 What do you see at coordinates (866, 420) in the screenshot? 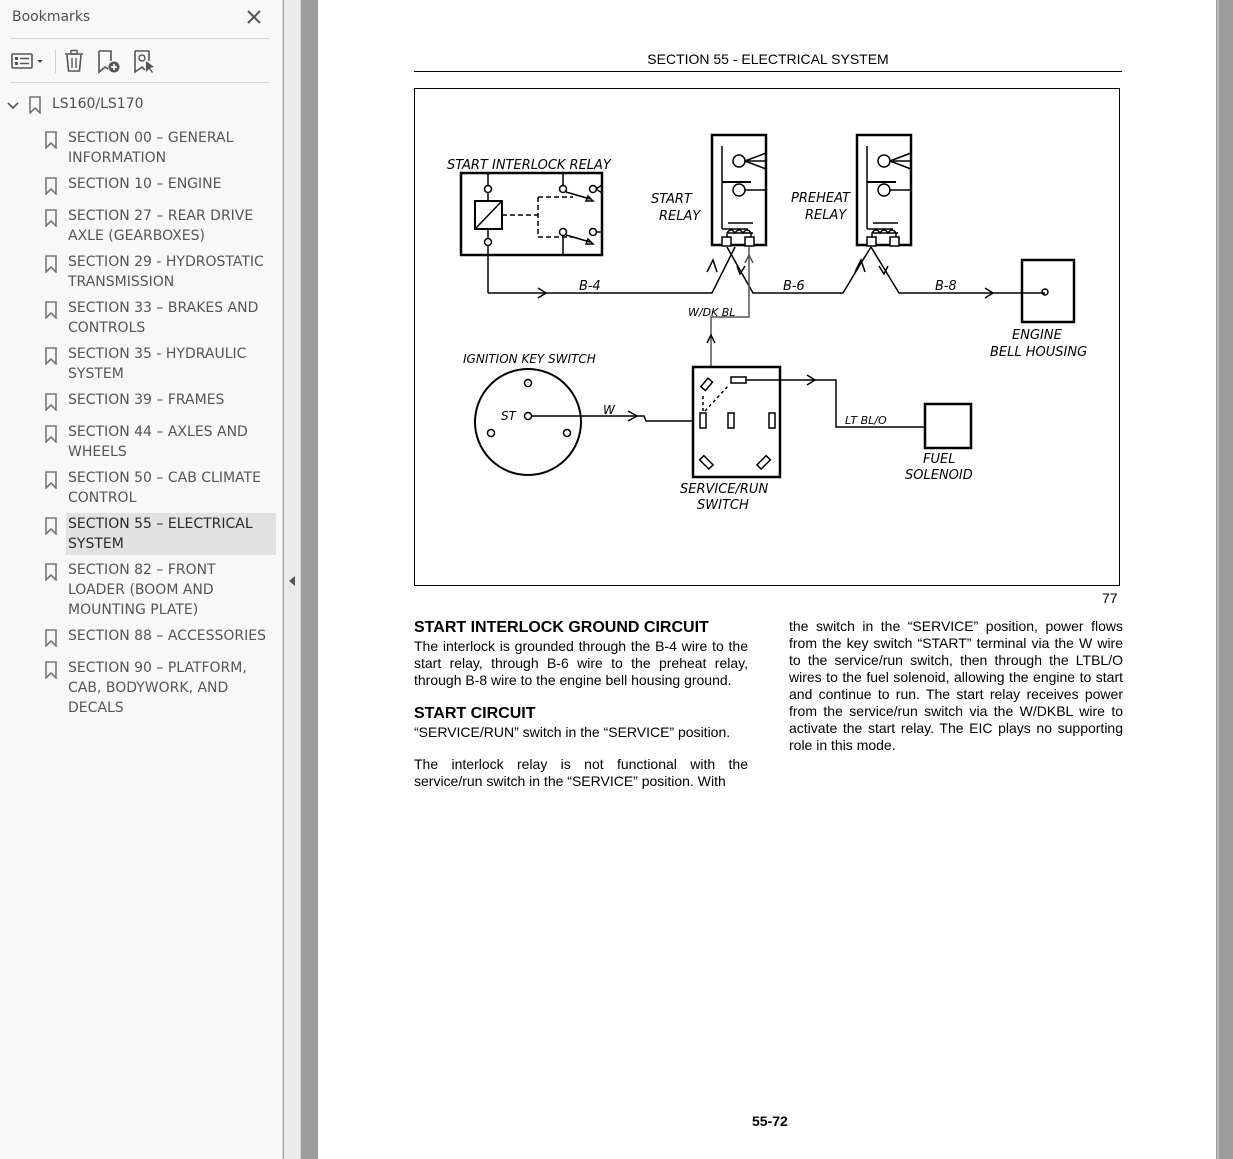
I see `label-wire-ltblo: LT BL/O` at bounding box center [866, 420].